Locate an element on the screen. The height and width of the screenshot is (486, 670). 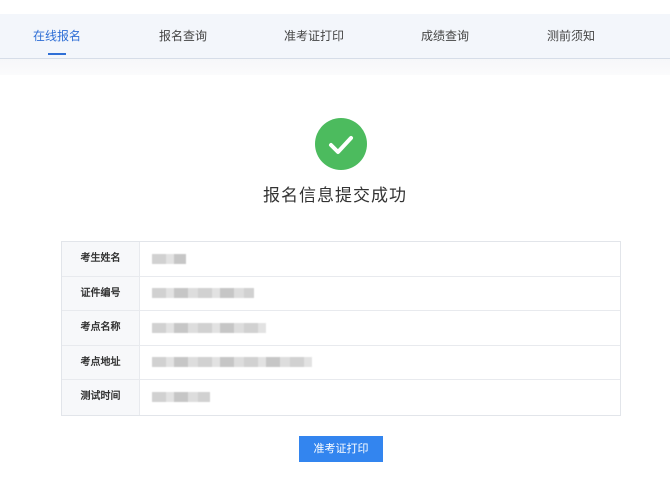
tab-pre-test-notice: 测前须知 is located at coordinates (571, 36).